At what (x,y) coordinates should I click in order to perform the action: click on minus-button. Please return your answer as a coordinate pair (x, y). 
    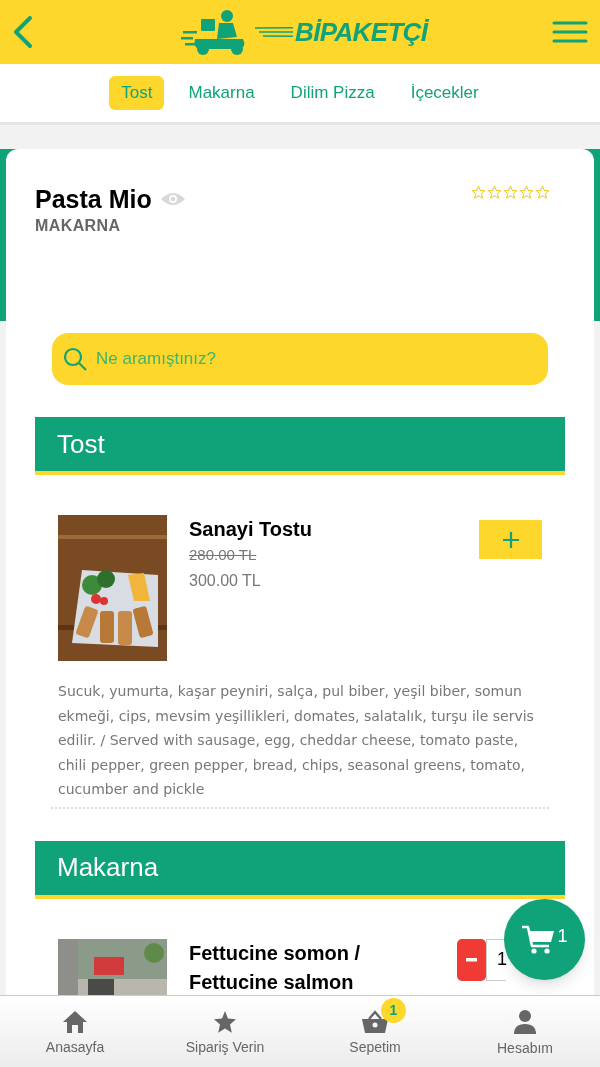
    Looking at the image, I should click on (471, 959).